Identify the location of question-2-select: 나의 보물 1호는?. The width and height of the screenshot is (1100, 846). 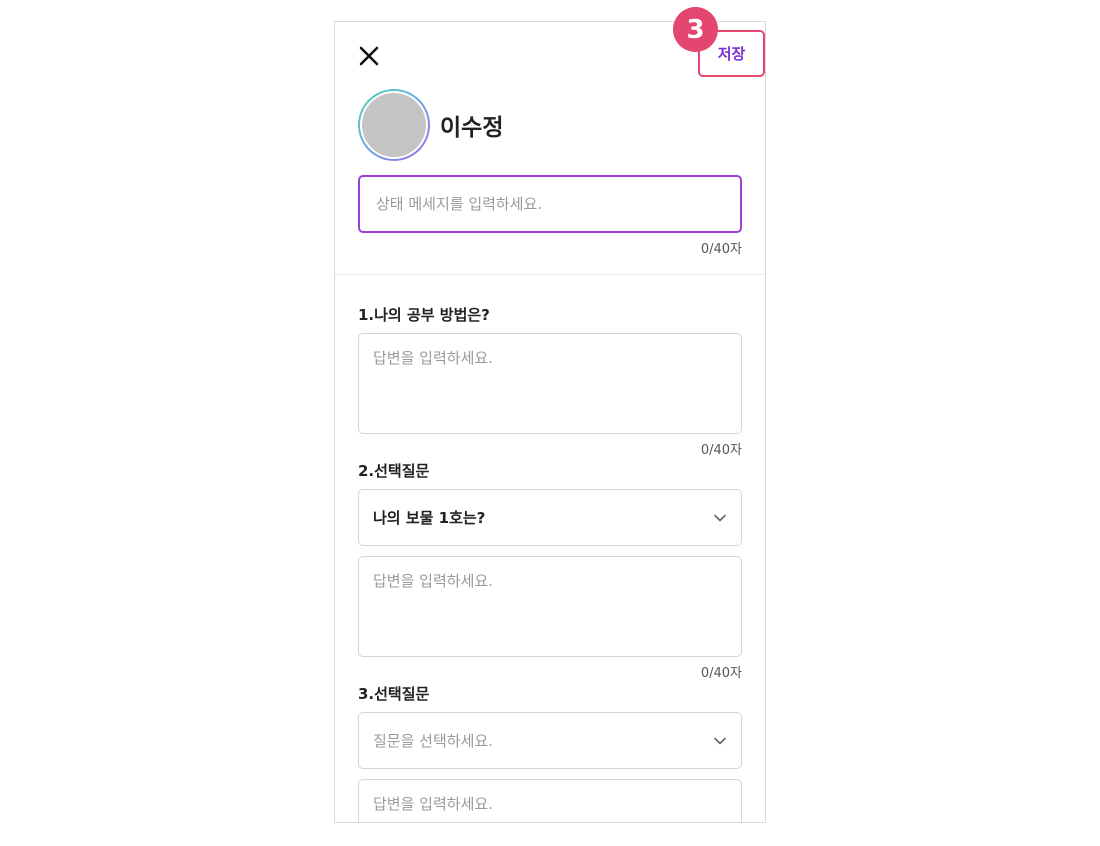
(550, 517).